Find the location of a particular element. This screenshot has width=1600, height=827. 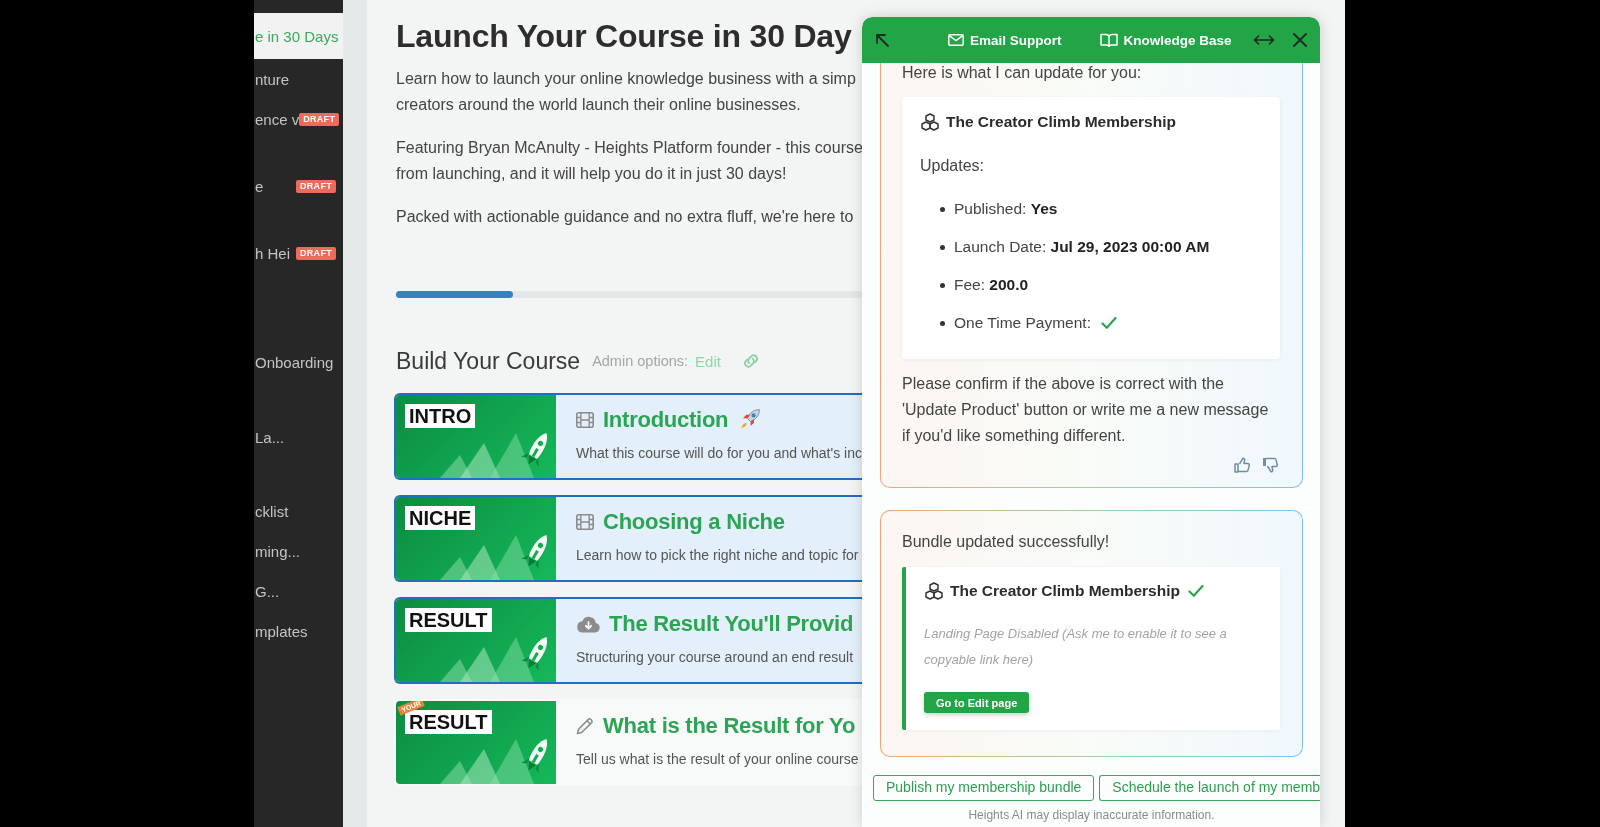

update-text: Fee: 200.0 is located at coordinates (991, 285).